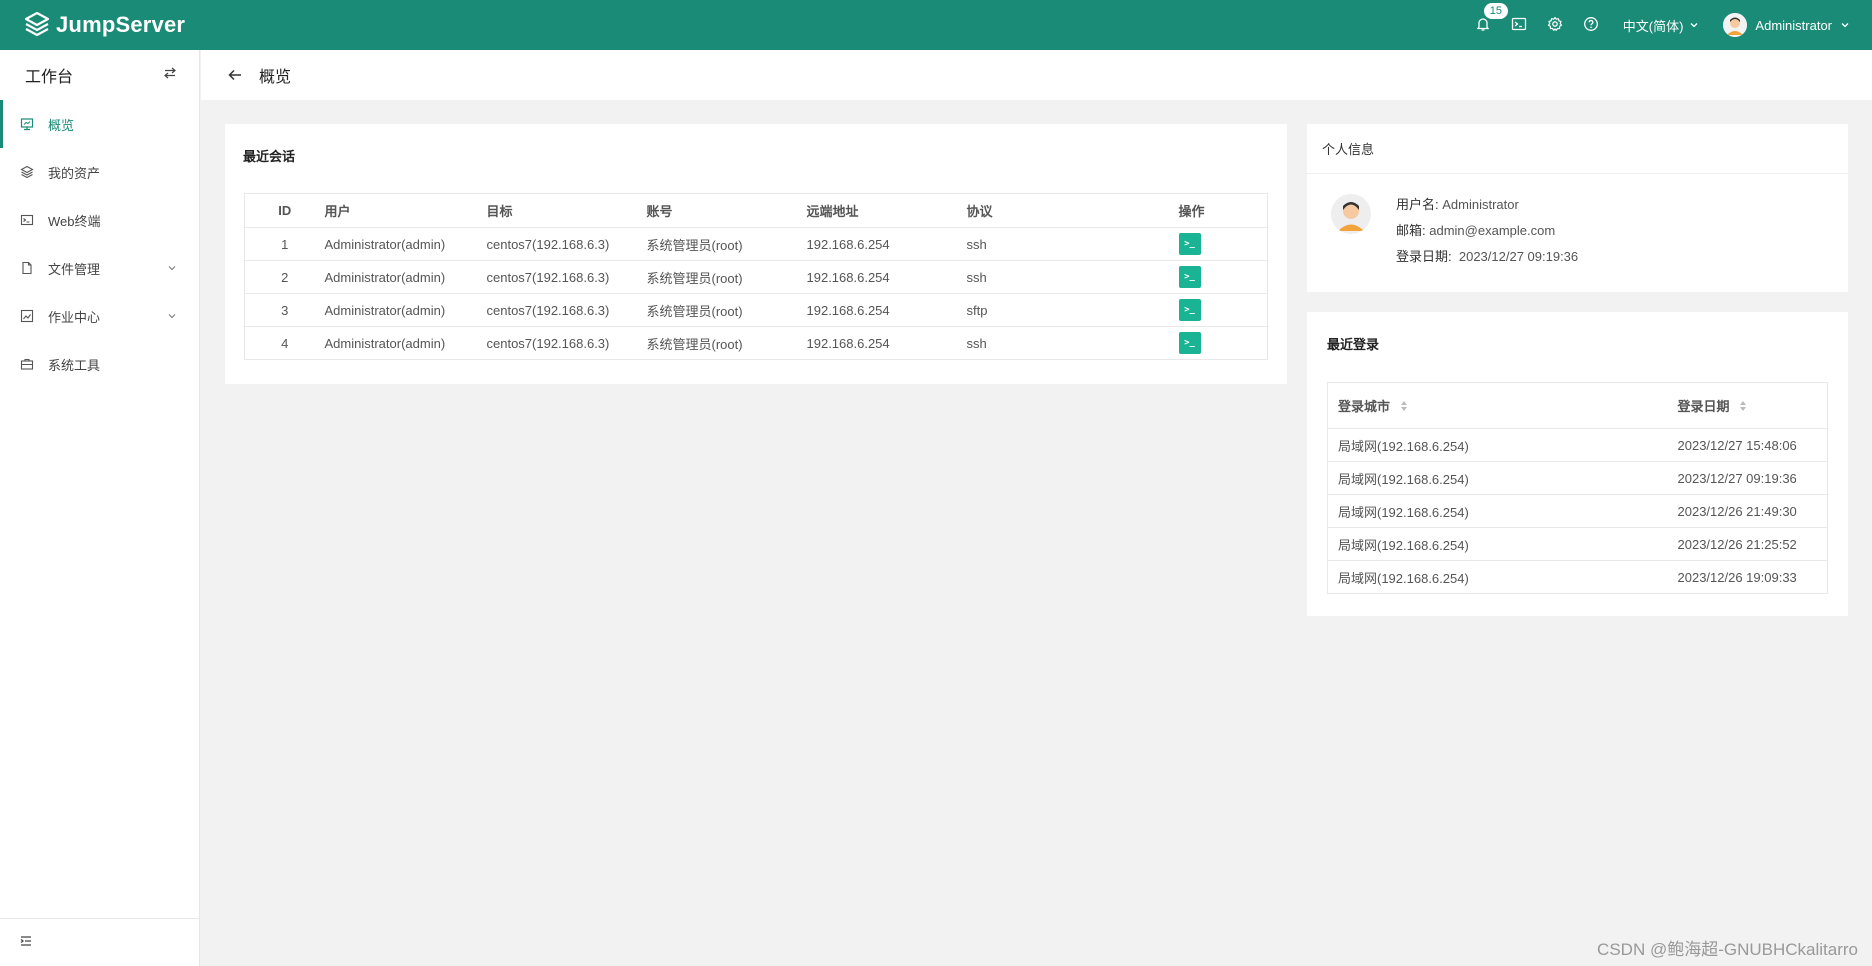 Image resolution: width=1872 pixels, height=966 pixels. Describe the element at coordinates (1793, 25) in the screenshot. I see `username-label: Administrator` at that location.